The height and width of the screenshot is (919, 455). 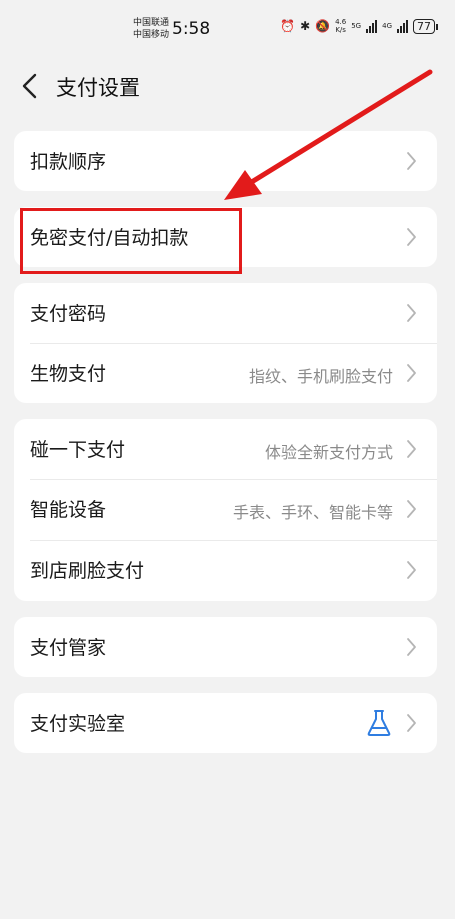 I want to click on smart-devices-item: 智能设备 手表、手环、智能卡等, so click(x=225, y=509).